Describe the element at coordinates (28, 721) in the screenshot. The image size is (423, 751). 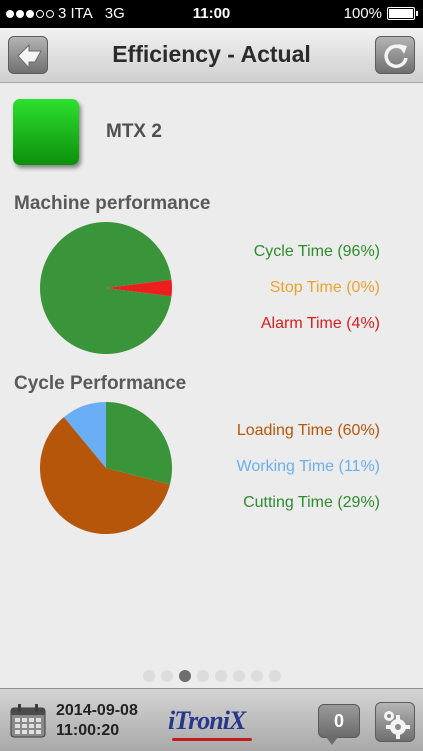
I see `calendar-icon` at that location.